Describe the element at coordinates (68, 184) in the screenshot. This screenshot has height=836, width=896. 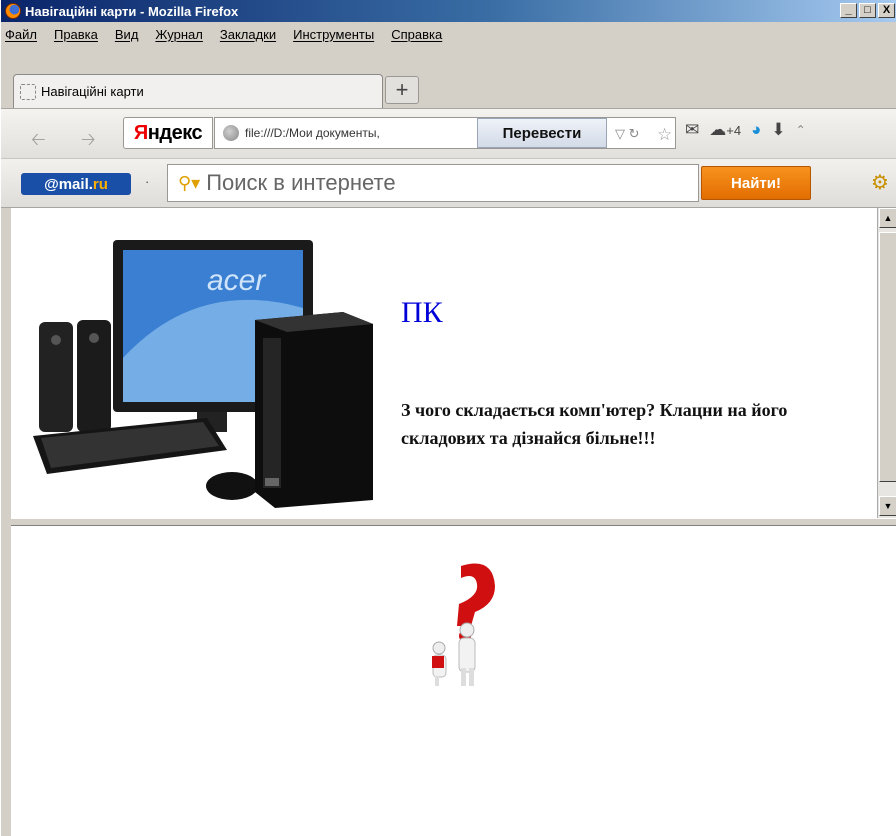
I see `mailru-brand-at: @mail.` at that location.